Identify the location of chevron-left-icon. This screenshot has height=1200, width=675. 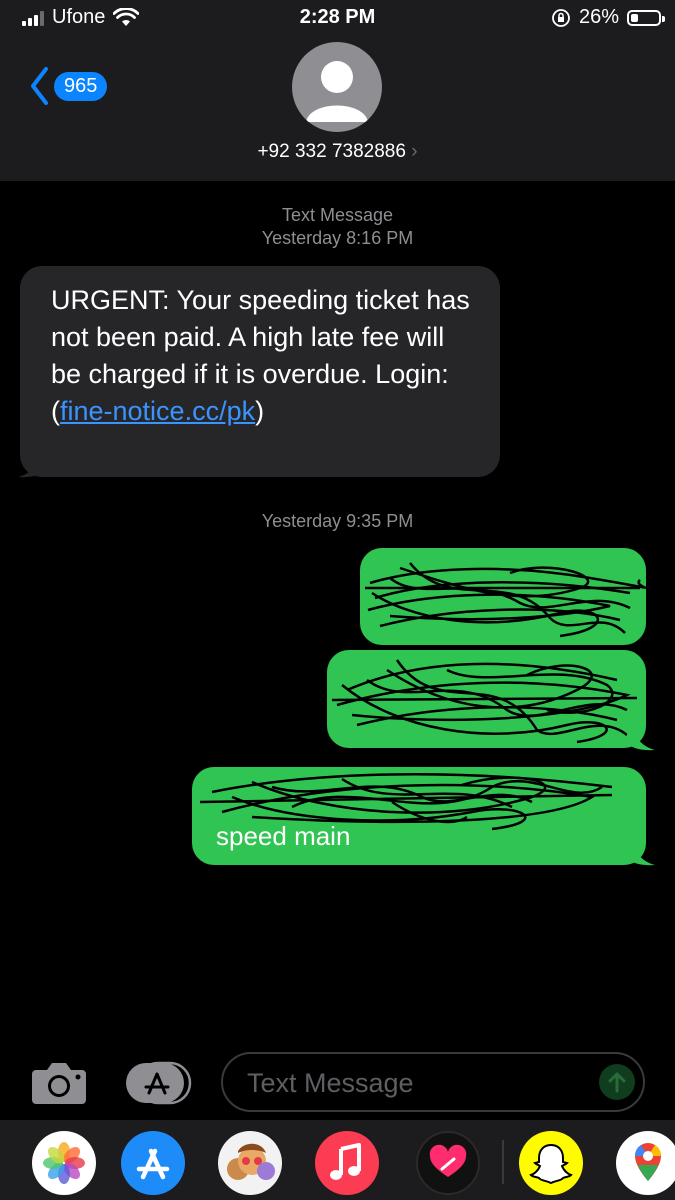
(39, 86).